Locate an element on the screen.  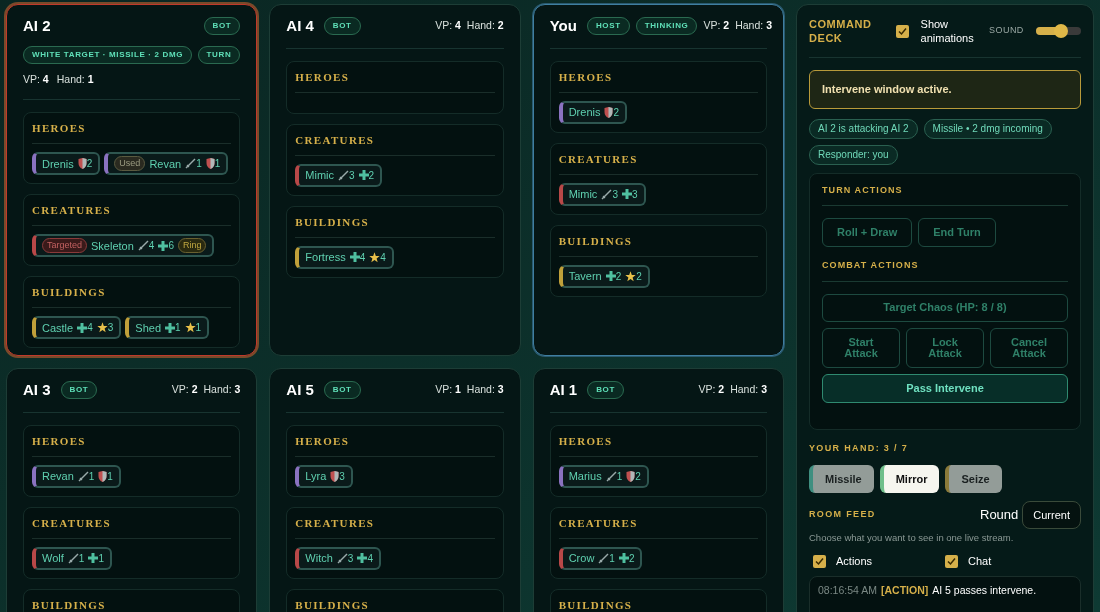
hint-text: Choose what you want to see in one live stream. is located at coordinates (912, 538).